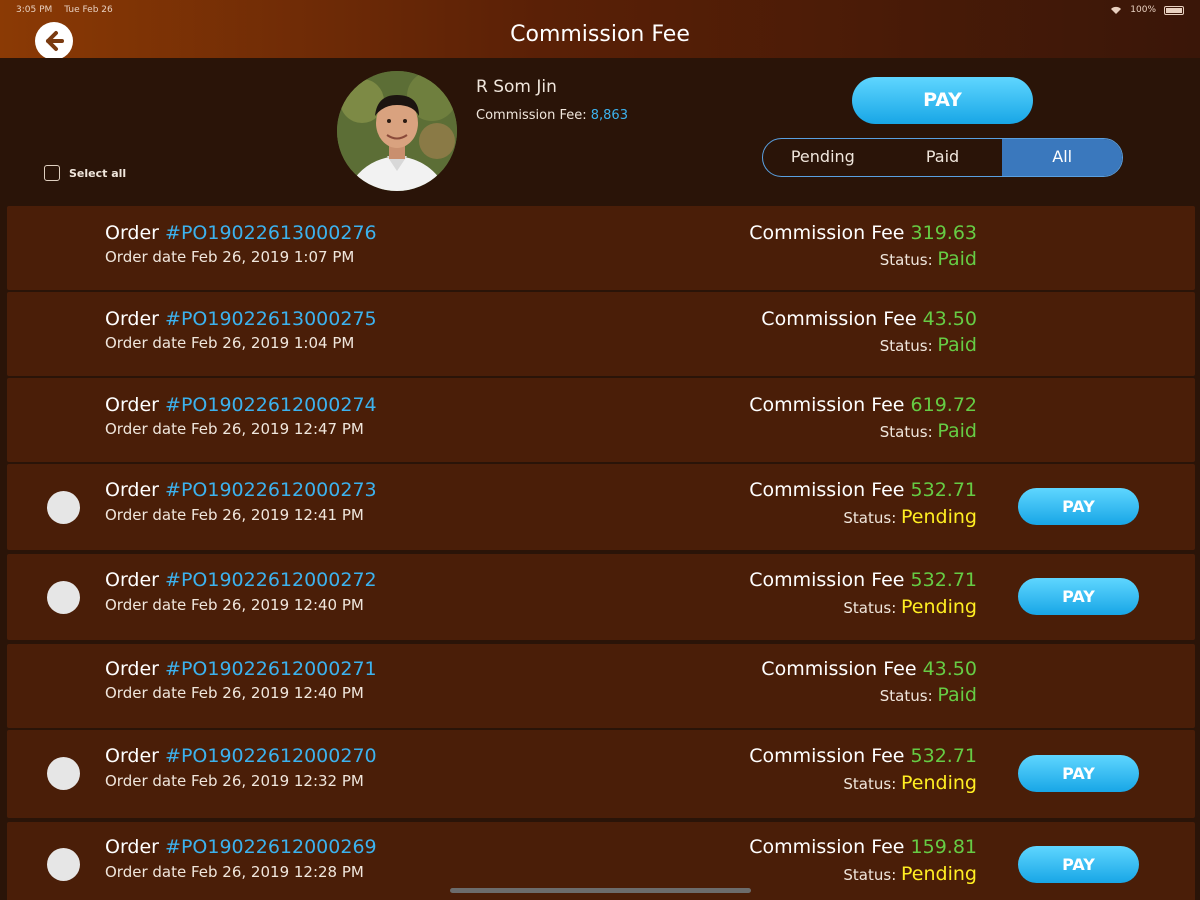 This screenshot has height=900, width=1200. I want to click on battery-icon, so click(1174, 10).